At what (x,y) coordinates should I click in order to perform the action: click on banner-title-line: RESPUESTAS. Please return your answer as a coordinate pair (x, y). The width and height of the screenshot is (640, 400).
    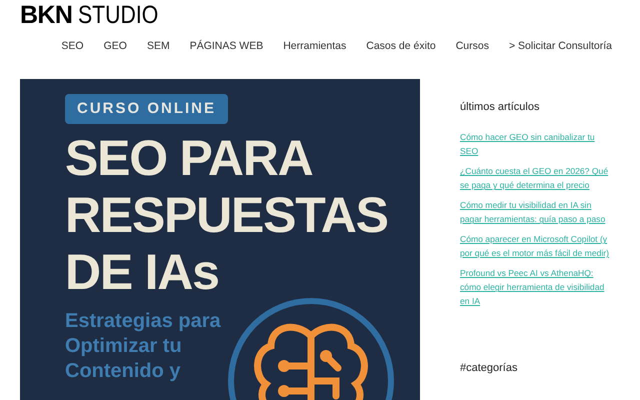
    Looking at the image, I should click on (226, 215).